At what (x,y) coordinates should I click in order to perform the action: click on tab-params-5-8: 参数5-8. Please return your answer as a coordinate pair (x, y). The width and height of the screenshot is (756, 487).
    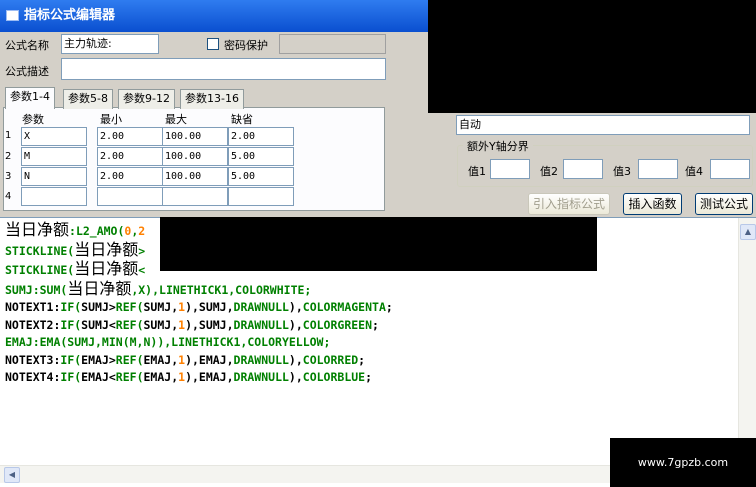
    Looking at the image, I should click on (88, 99).